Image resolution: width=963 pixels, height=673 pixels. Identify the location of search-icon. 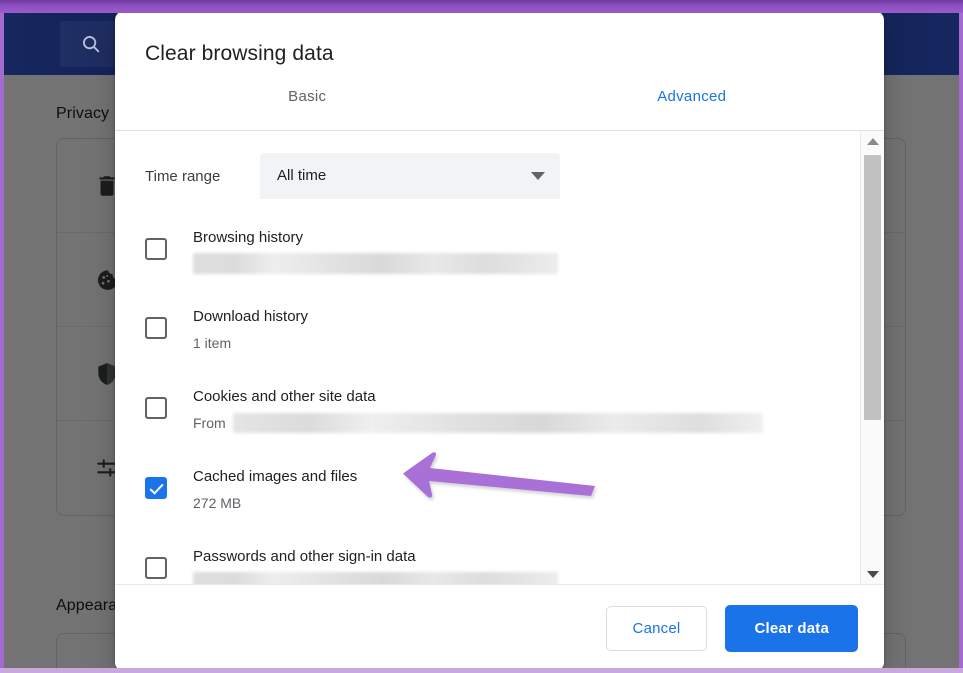
(91, 44).